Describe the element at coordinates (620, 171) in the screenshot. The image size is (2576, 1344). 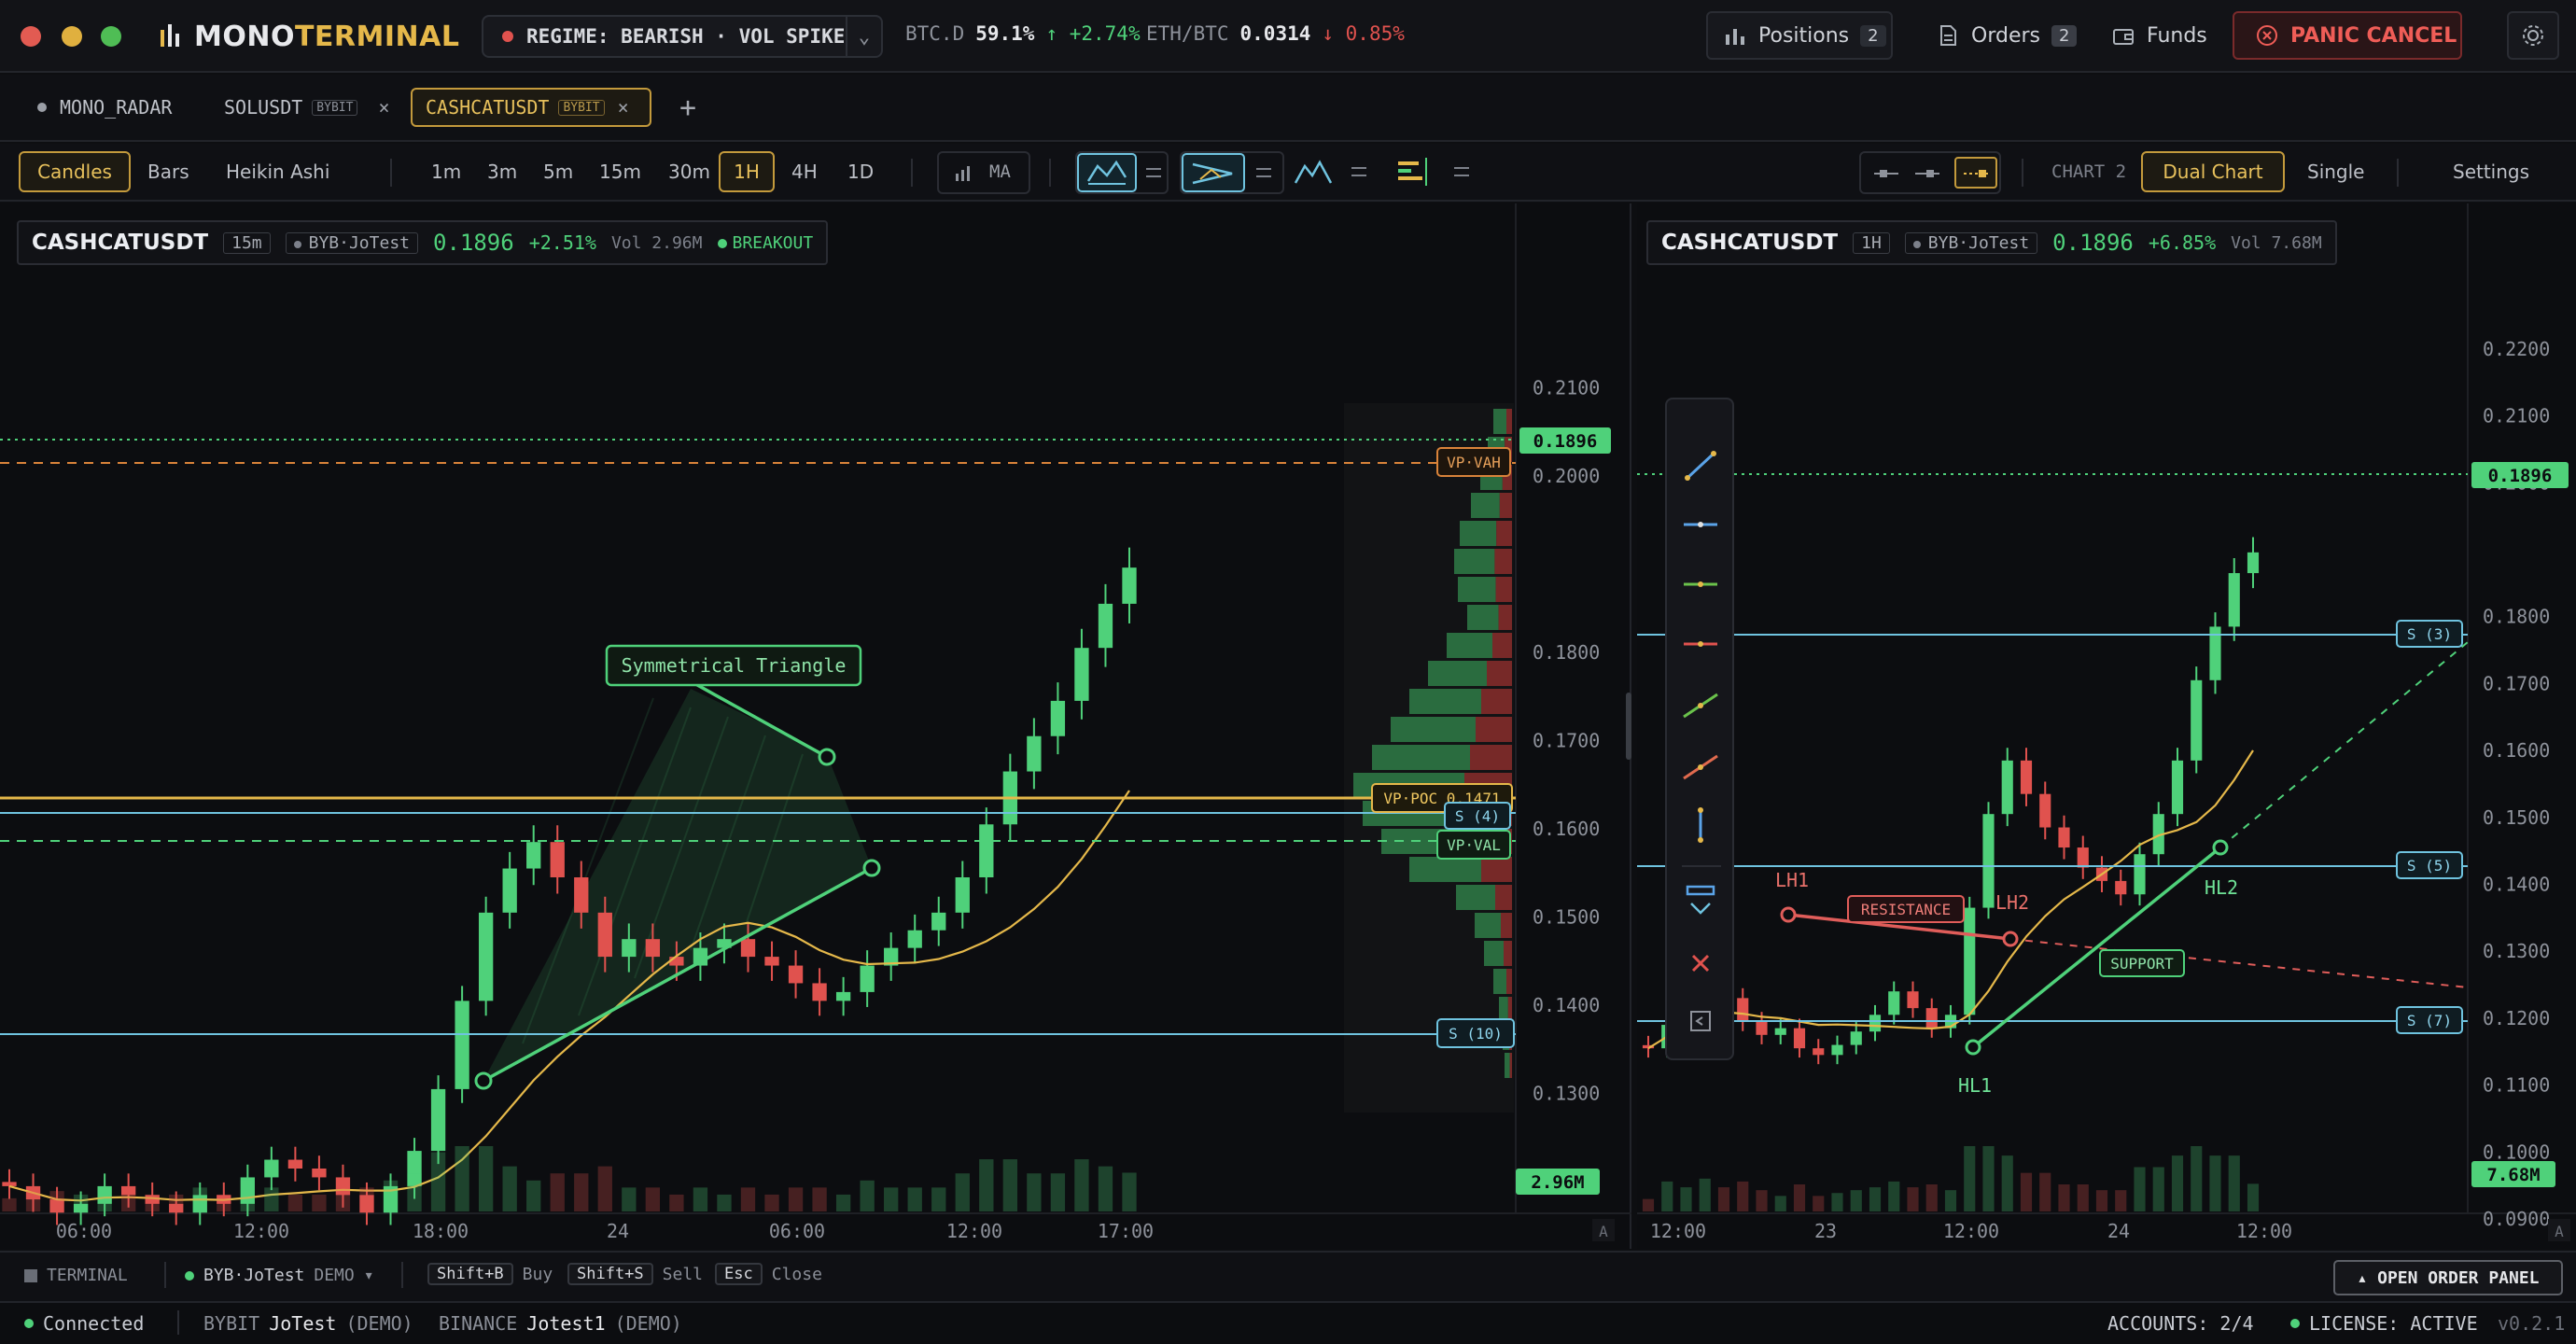
I see `timeframe-15m: 15m` at that location.